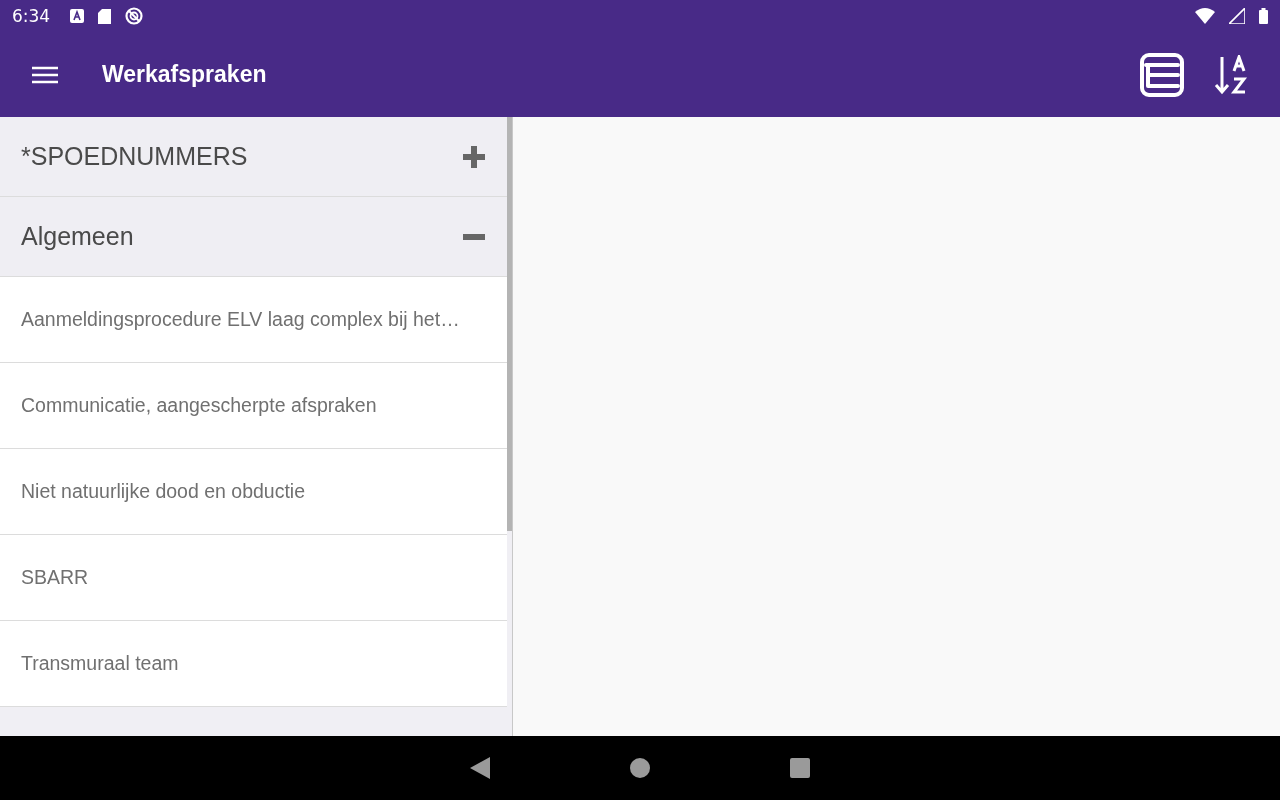  Describe the element at coordinates (253, 406) in the screenshot. I see `list-item: Communicatie, aangescherpte afspraken` at that location.